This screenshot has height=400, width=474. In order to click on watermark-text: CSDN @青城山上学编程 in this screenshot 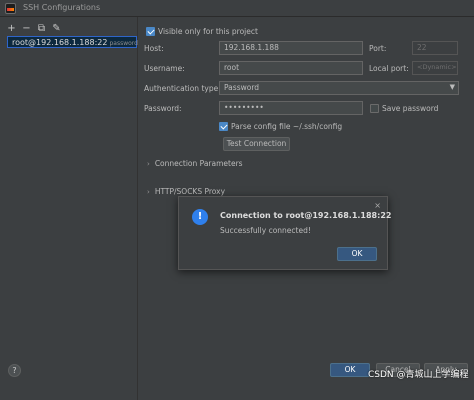, I will do `click(418, 375)`.